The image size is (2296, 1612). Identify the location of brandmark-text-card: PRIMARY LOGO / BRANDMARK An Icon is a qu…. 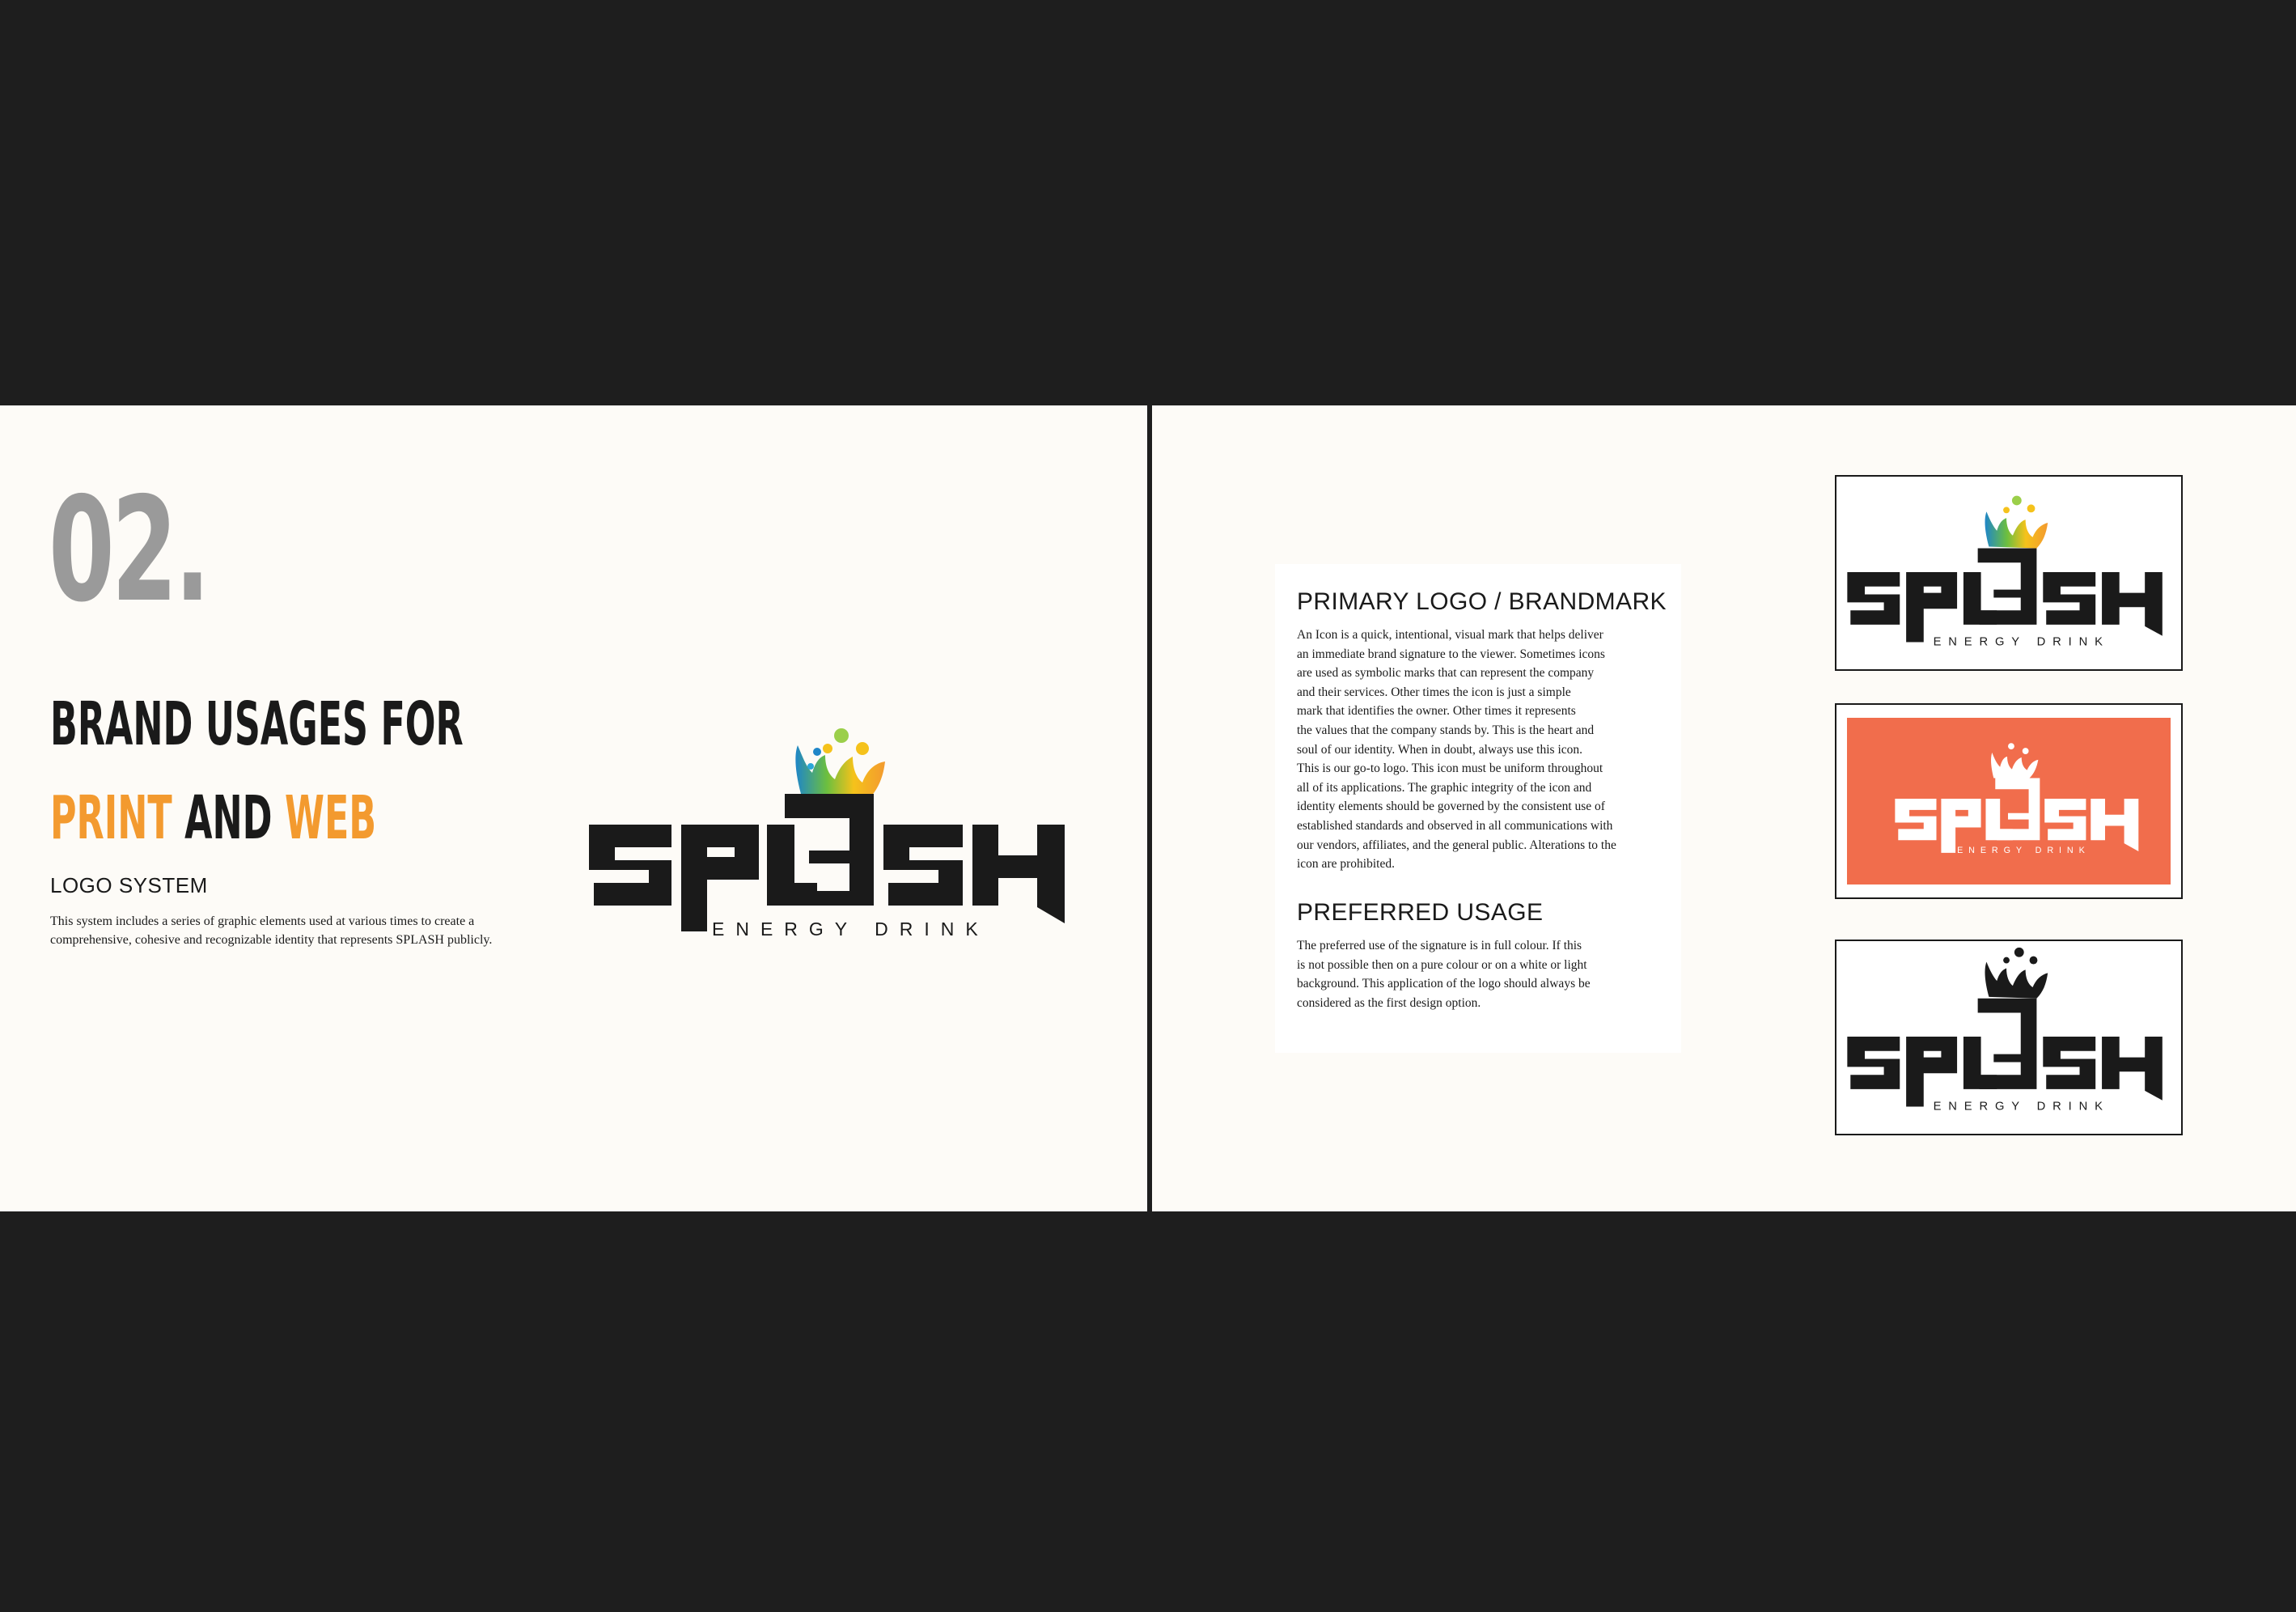
(1478, 808).